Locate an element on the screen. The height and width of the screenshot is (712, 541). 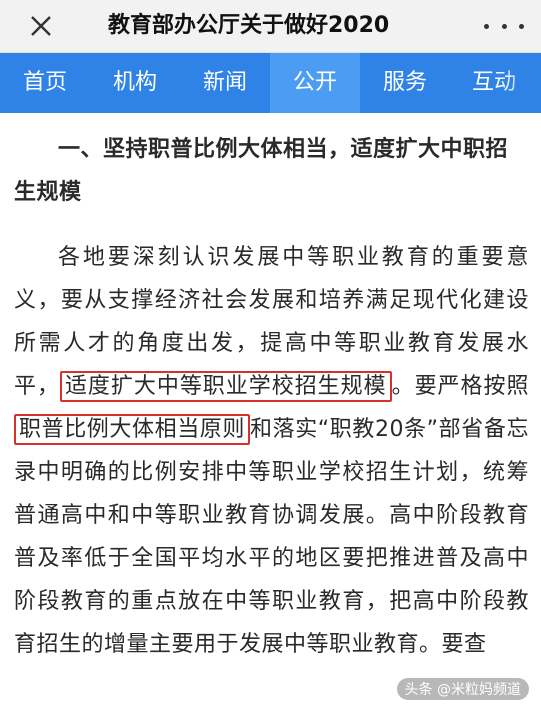
more-dots-icon is located at coordinates (486, 26).